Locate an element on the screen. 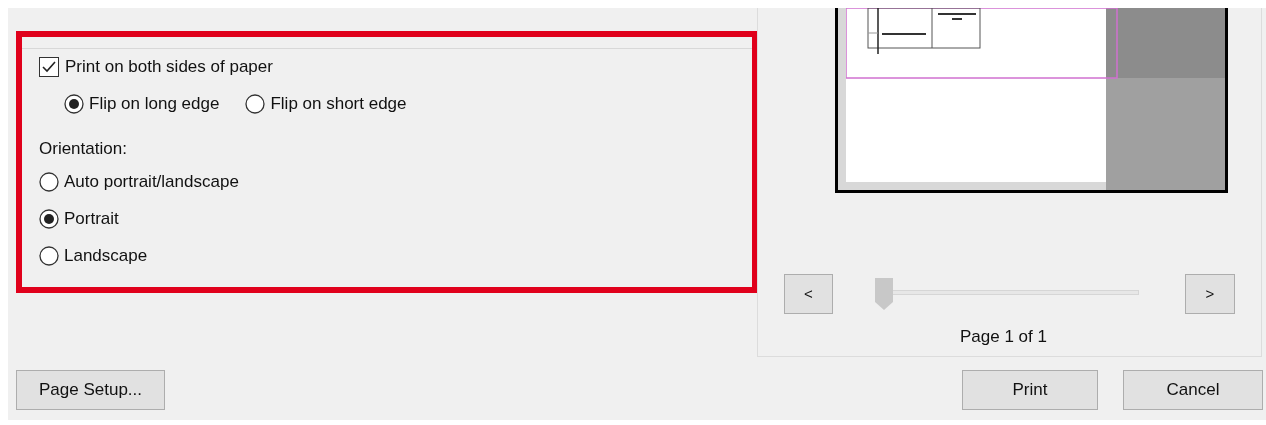  page-indicator: Page 1 of 1 is located at coordinates (1003, 337).